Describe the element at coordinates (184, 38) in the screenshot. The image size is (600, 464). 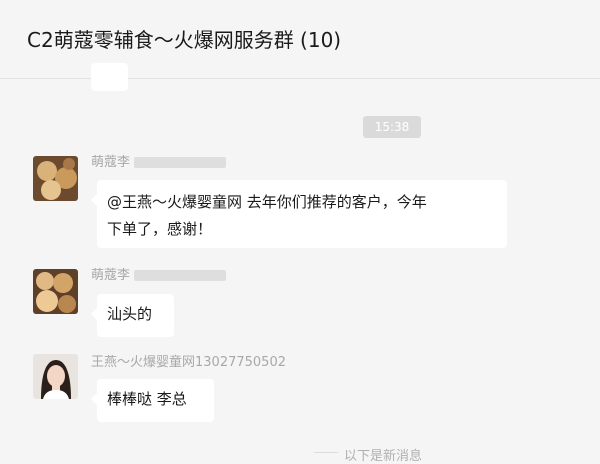
I see `chat-title: C2萌蔻零辅食～火爆网服务群 (10)` at that location.